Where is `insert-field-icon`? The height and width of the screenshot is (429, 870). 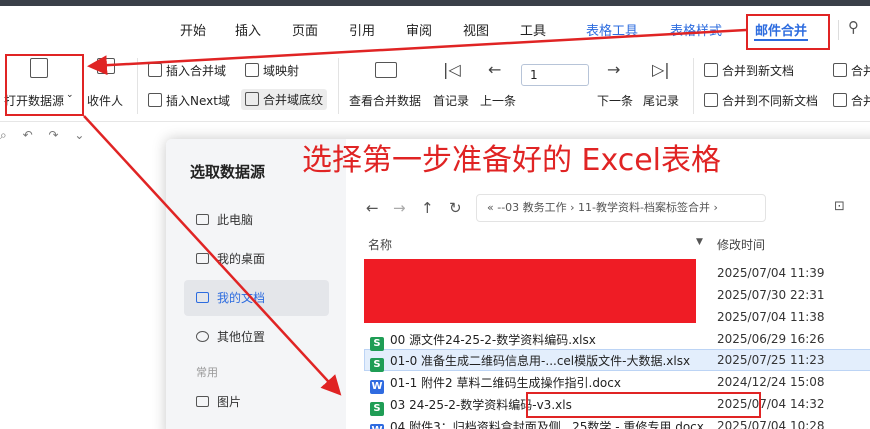 insert-field-icon is located at coordinates (155, 70).